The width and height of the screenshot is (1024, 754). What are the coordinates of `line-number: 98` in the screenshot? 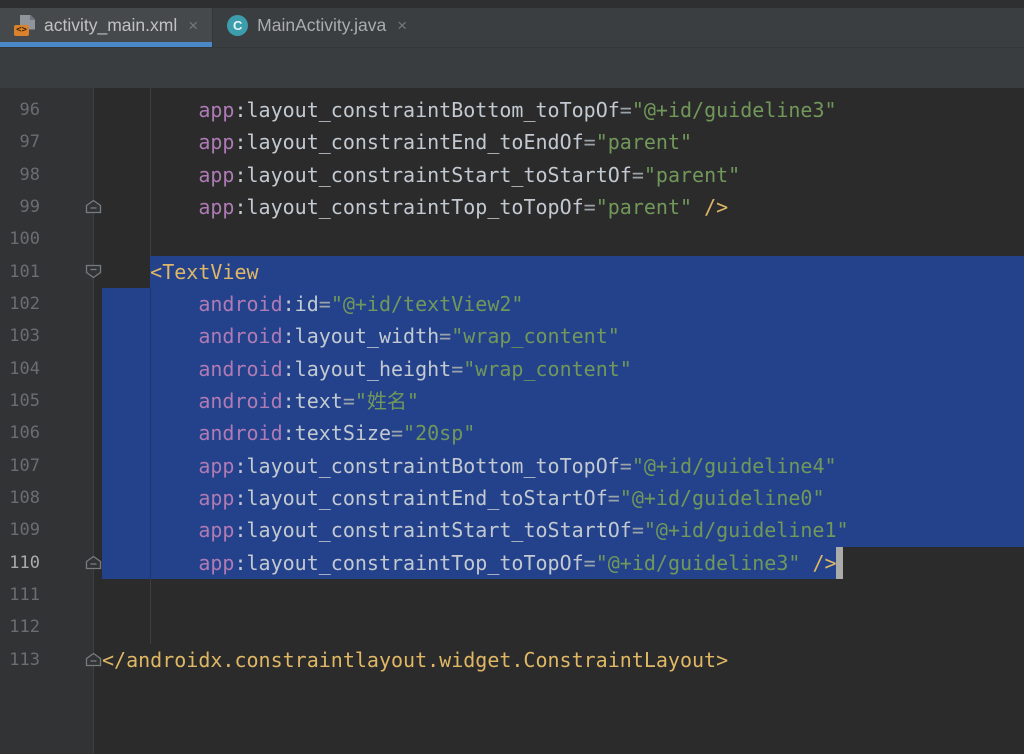 It's located at (29, 174).